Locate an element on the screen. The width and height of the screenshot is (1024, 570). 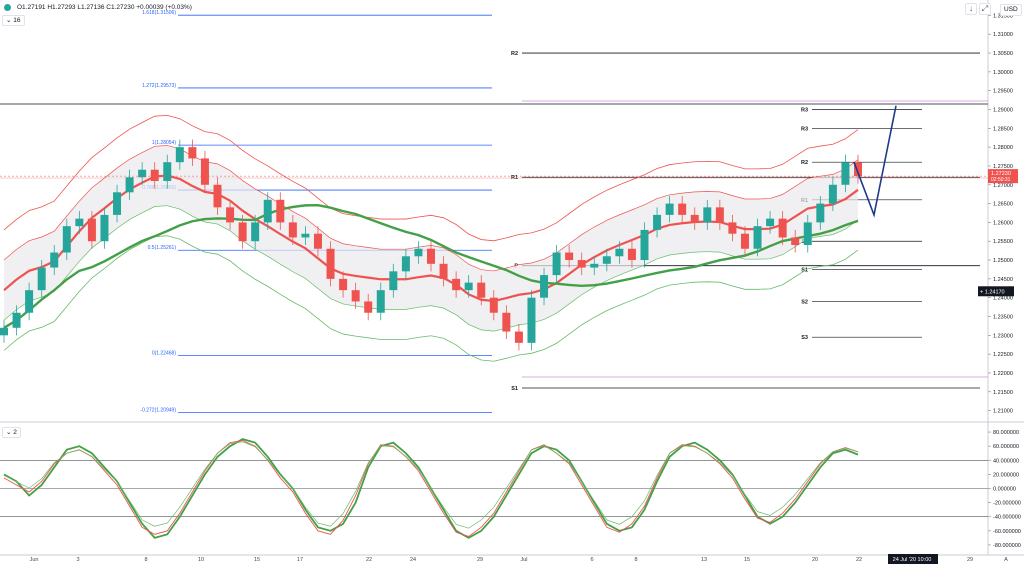
weekly-pivot-label: R3 is located at coordinates (804, 111).